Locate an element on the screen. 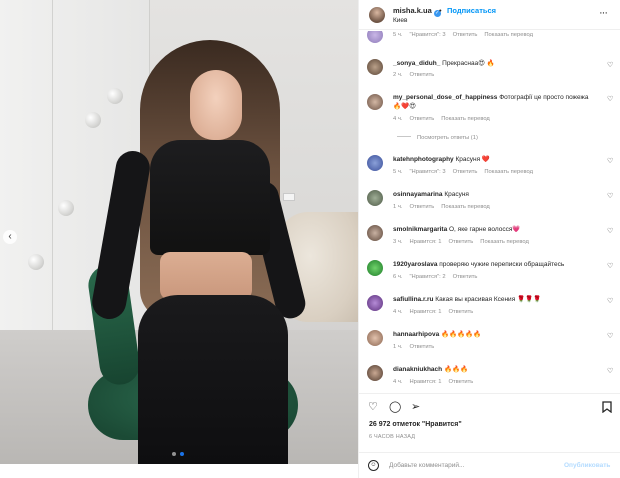 Image resolution: width=620 pixels, height=478 pixels. post-comment-button: Опубликовать is located at coordinates (587, 465).